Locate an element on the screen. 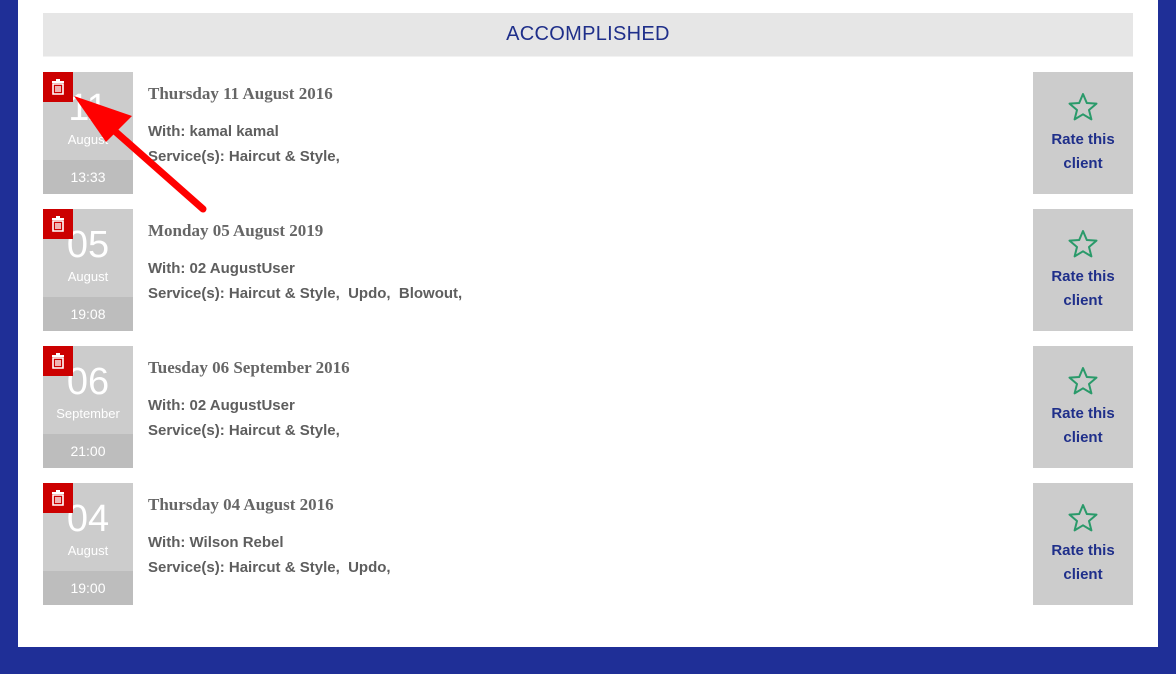  appointment-time: 13:33 is located at coordinates (88, 177).